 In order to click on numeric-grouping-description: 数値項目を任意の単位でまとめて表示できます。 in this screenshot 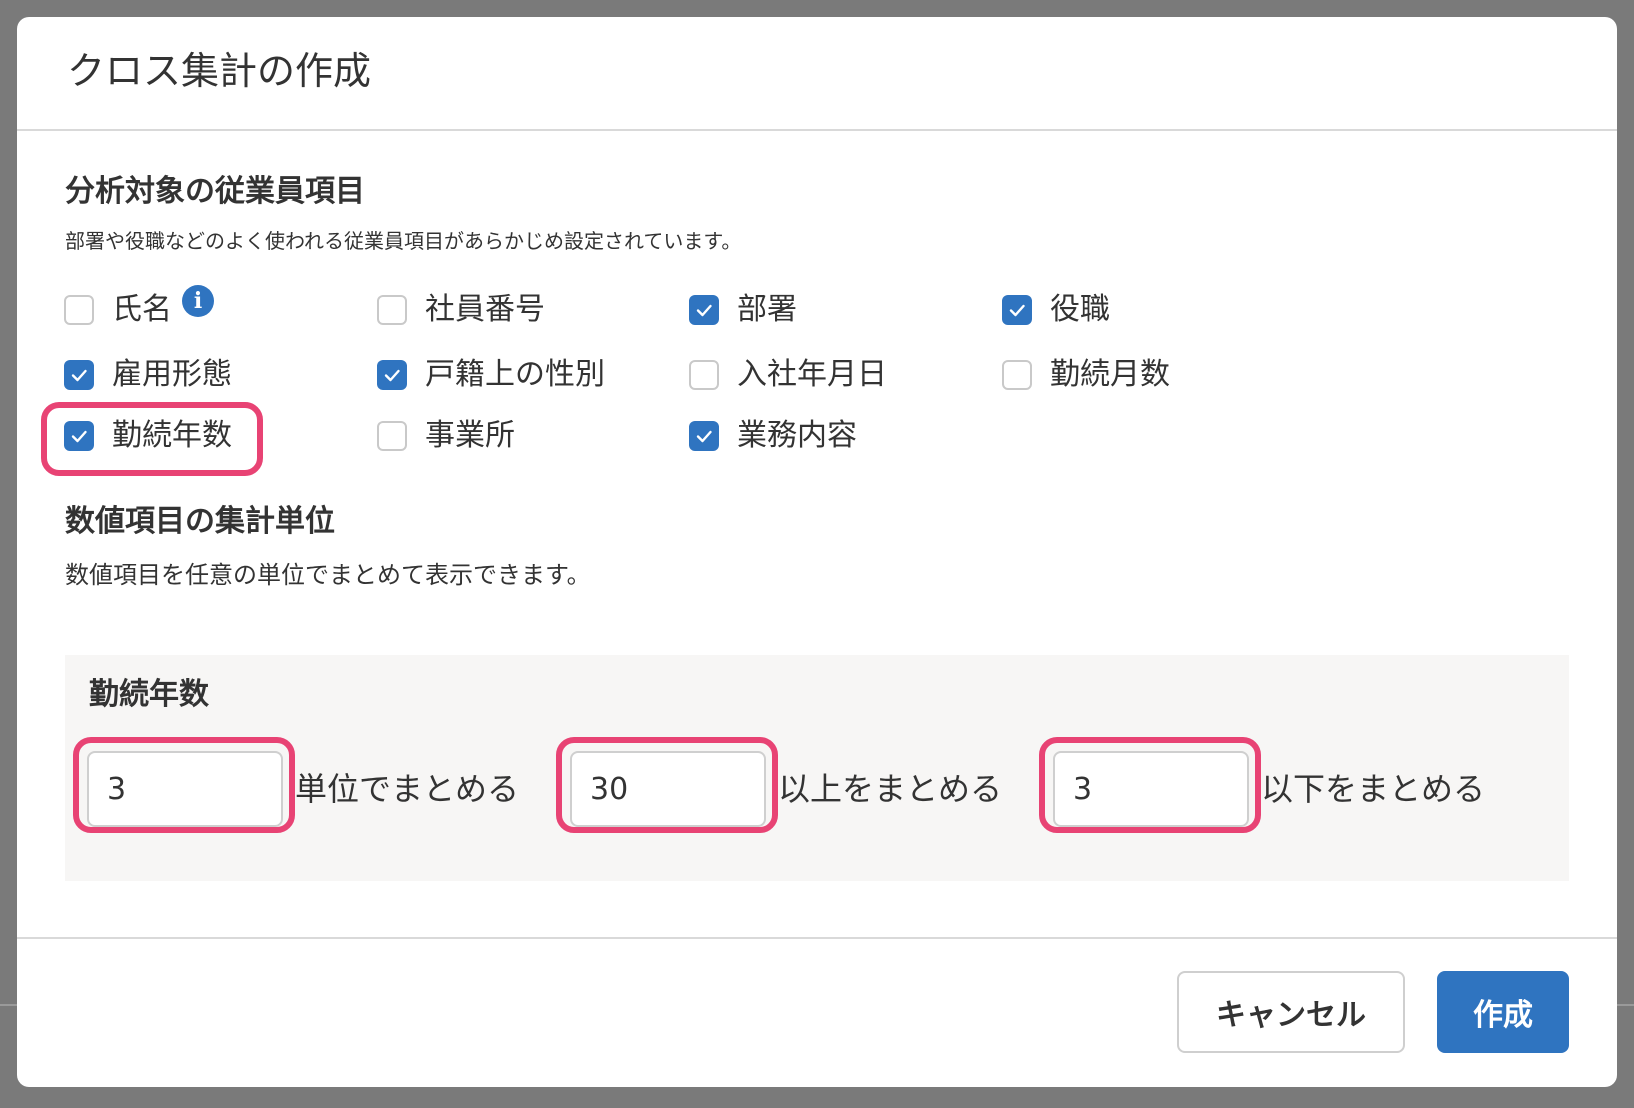, I will do `click(328, 575)`.